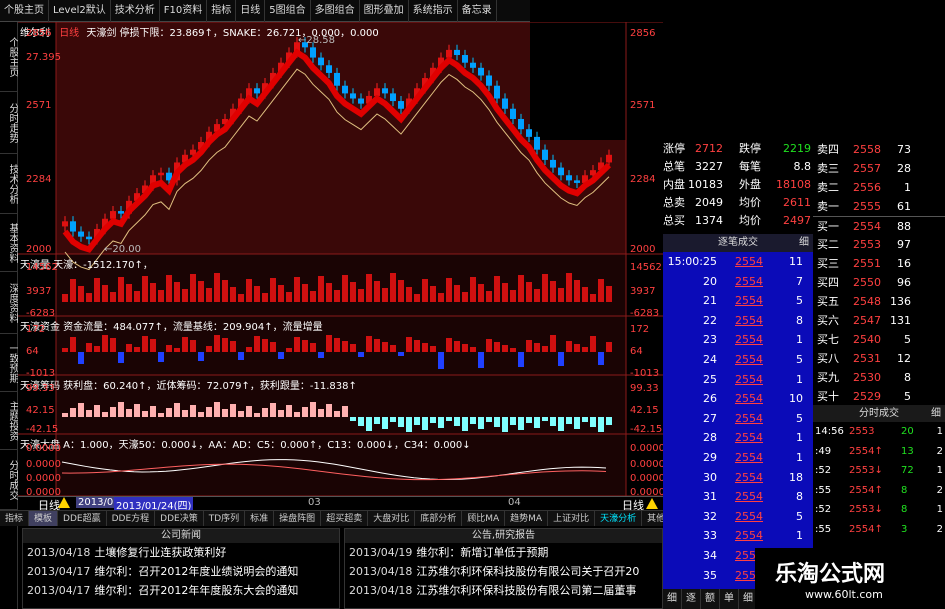  I want to click on toolbar-item: 日线, so click(251, 11).